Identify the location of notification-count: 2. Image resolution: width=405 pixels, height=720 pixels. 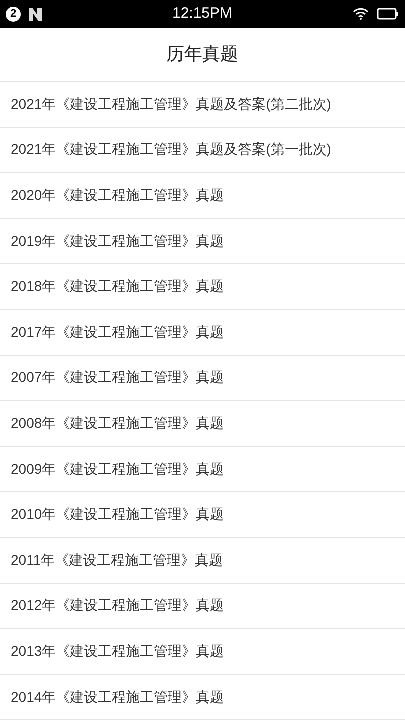
(13, 14).